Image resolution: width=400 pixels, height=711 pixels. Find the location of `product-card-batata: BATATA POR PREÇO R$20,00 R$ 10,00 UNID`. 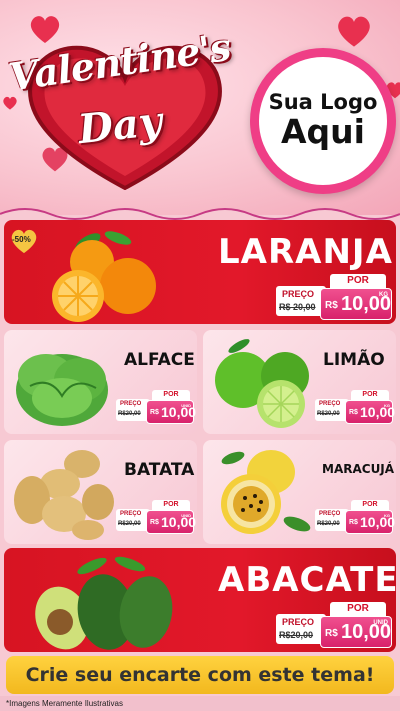

product-card-batata: BATATA POR PREÇO R$20,00 R$ 10,00 UNID is located at coordinates (100, 492).